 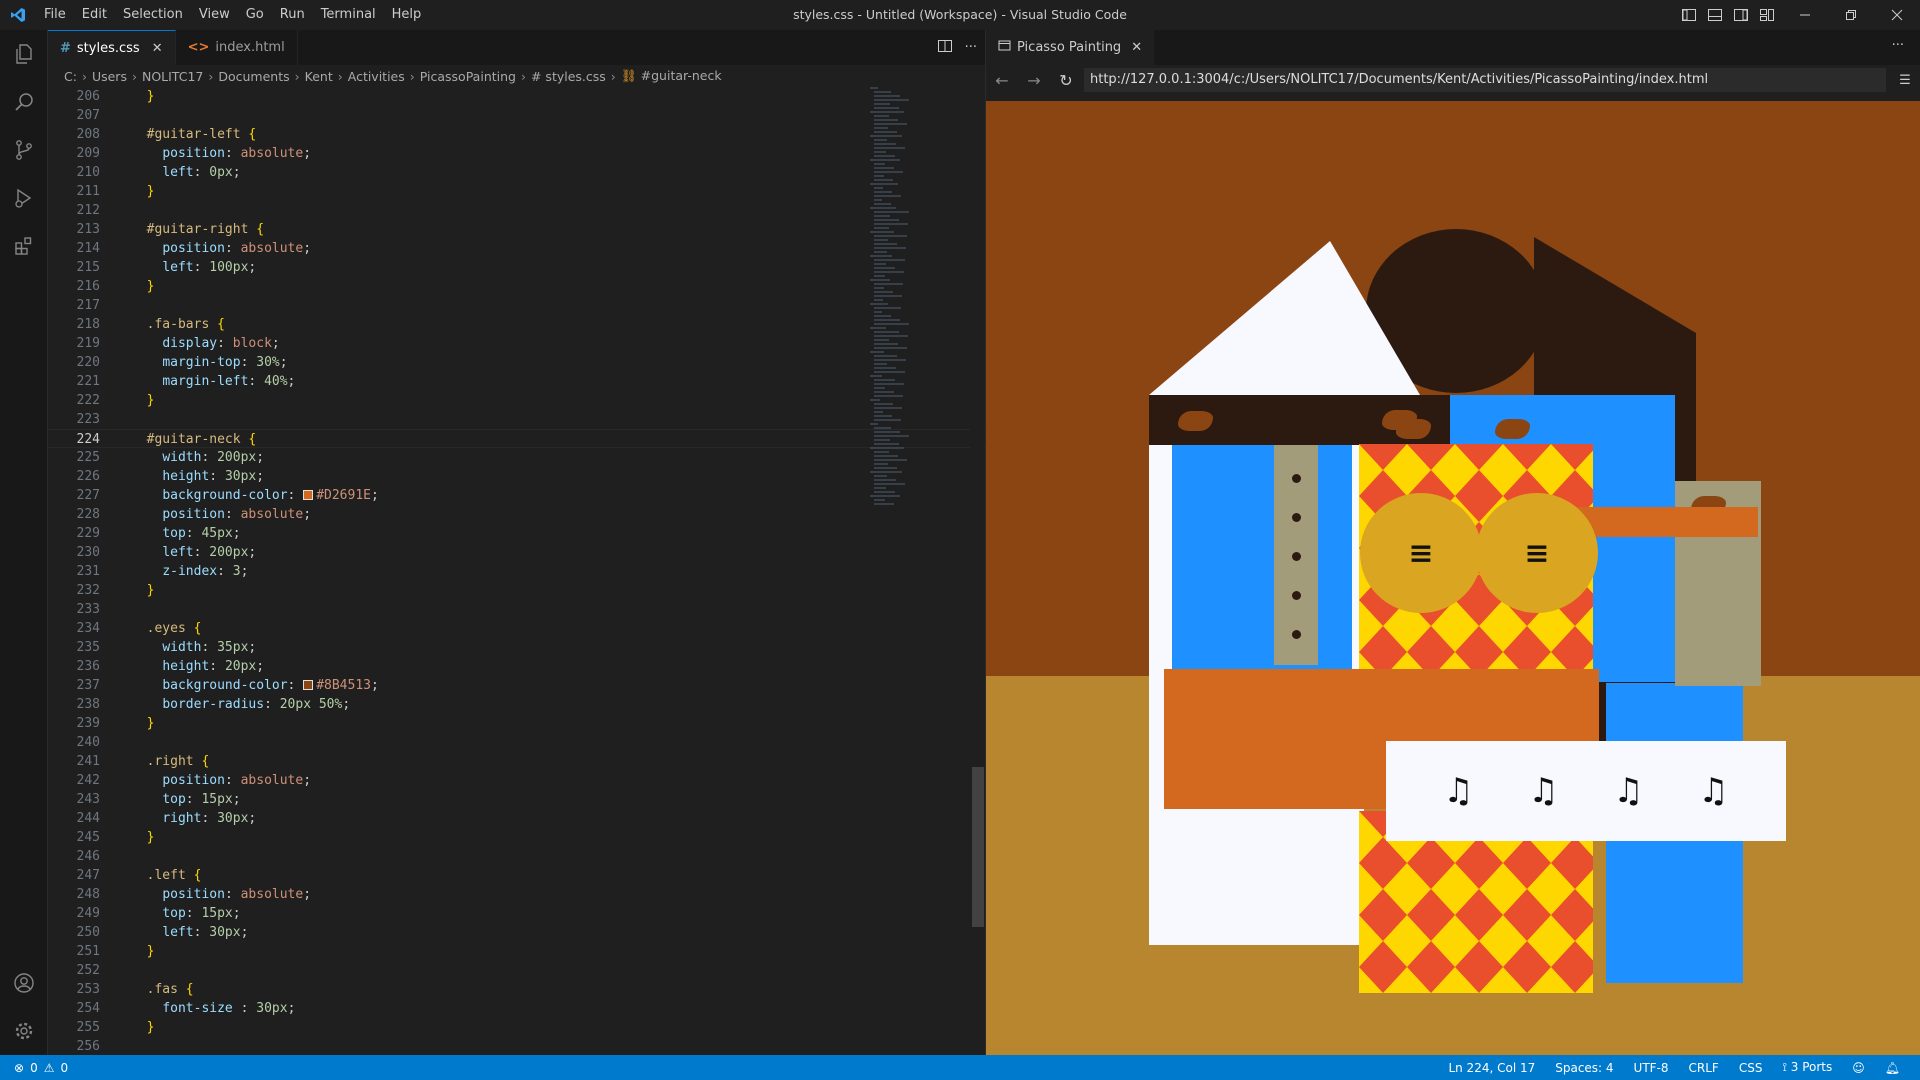 What do you see at coordinates (516, 837) in the screenshot?
I see `code-line: 245 }` at bounding box center [516, 837].